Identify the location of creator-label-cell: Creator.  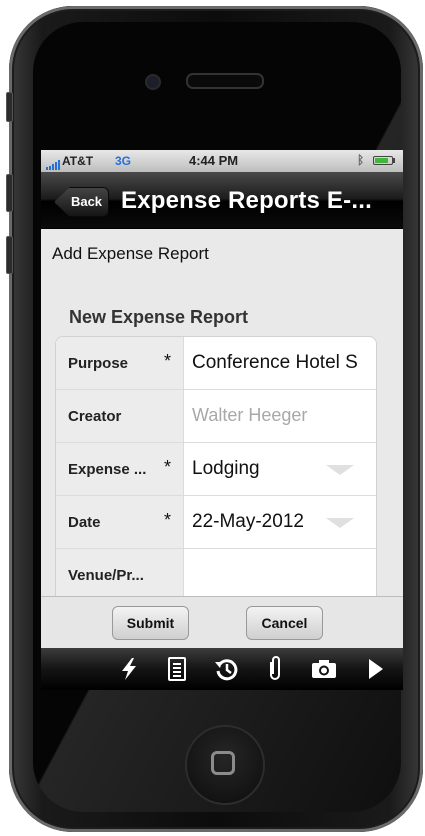
(120, 416).